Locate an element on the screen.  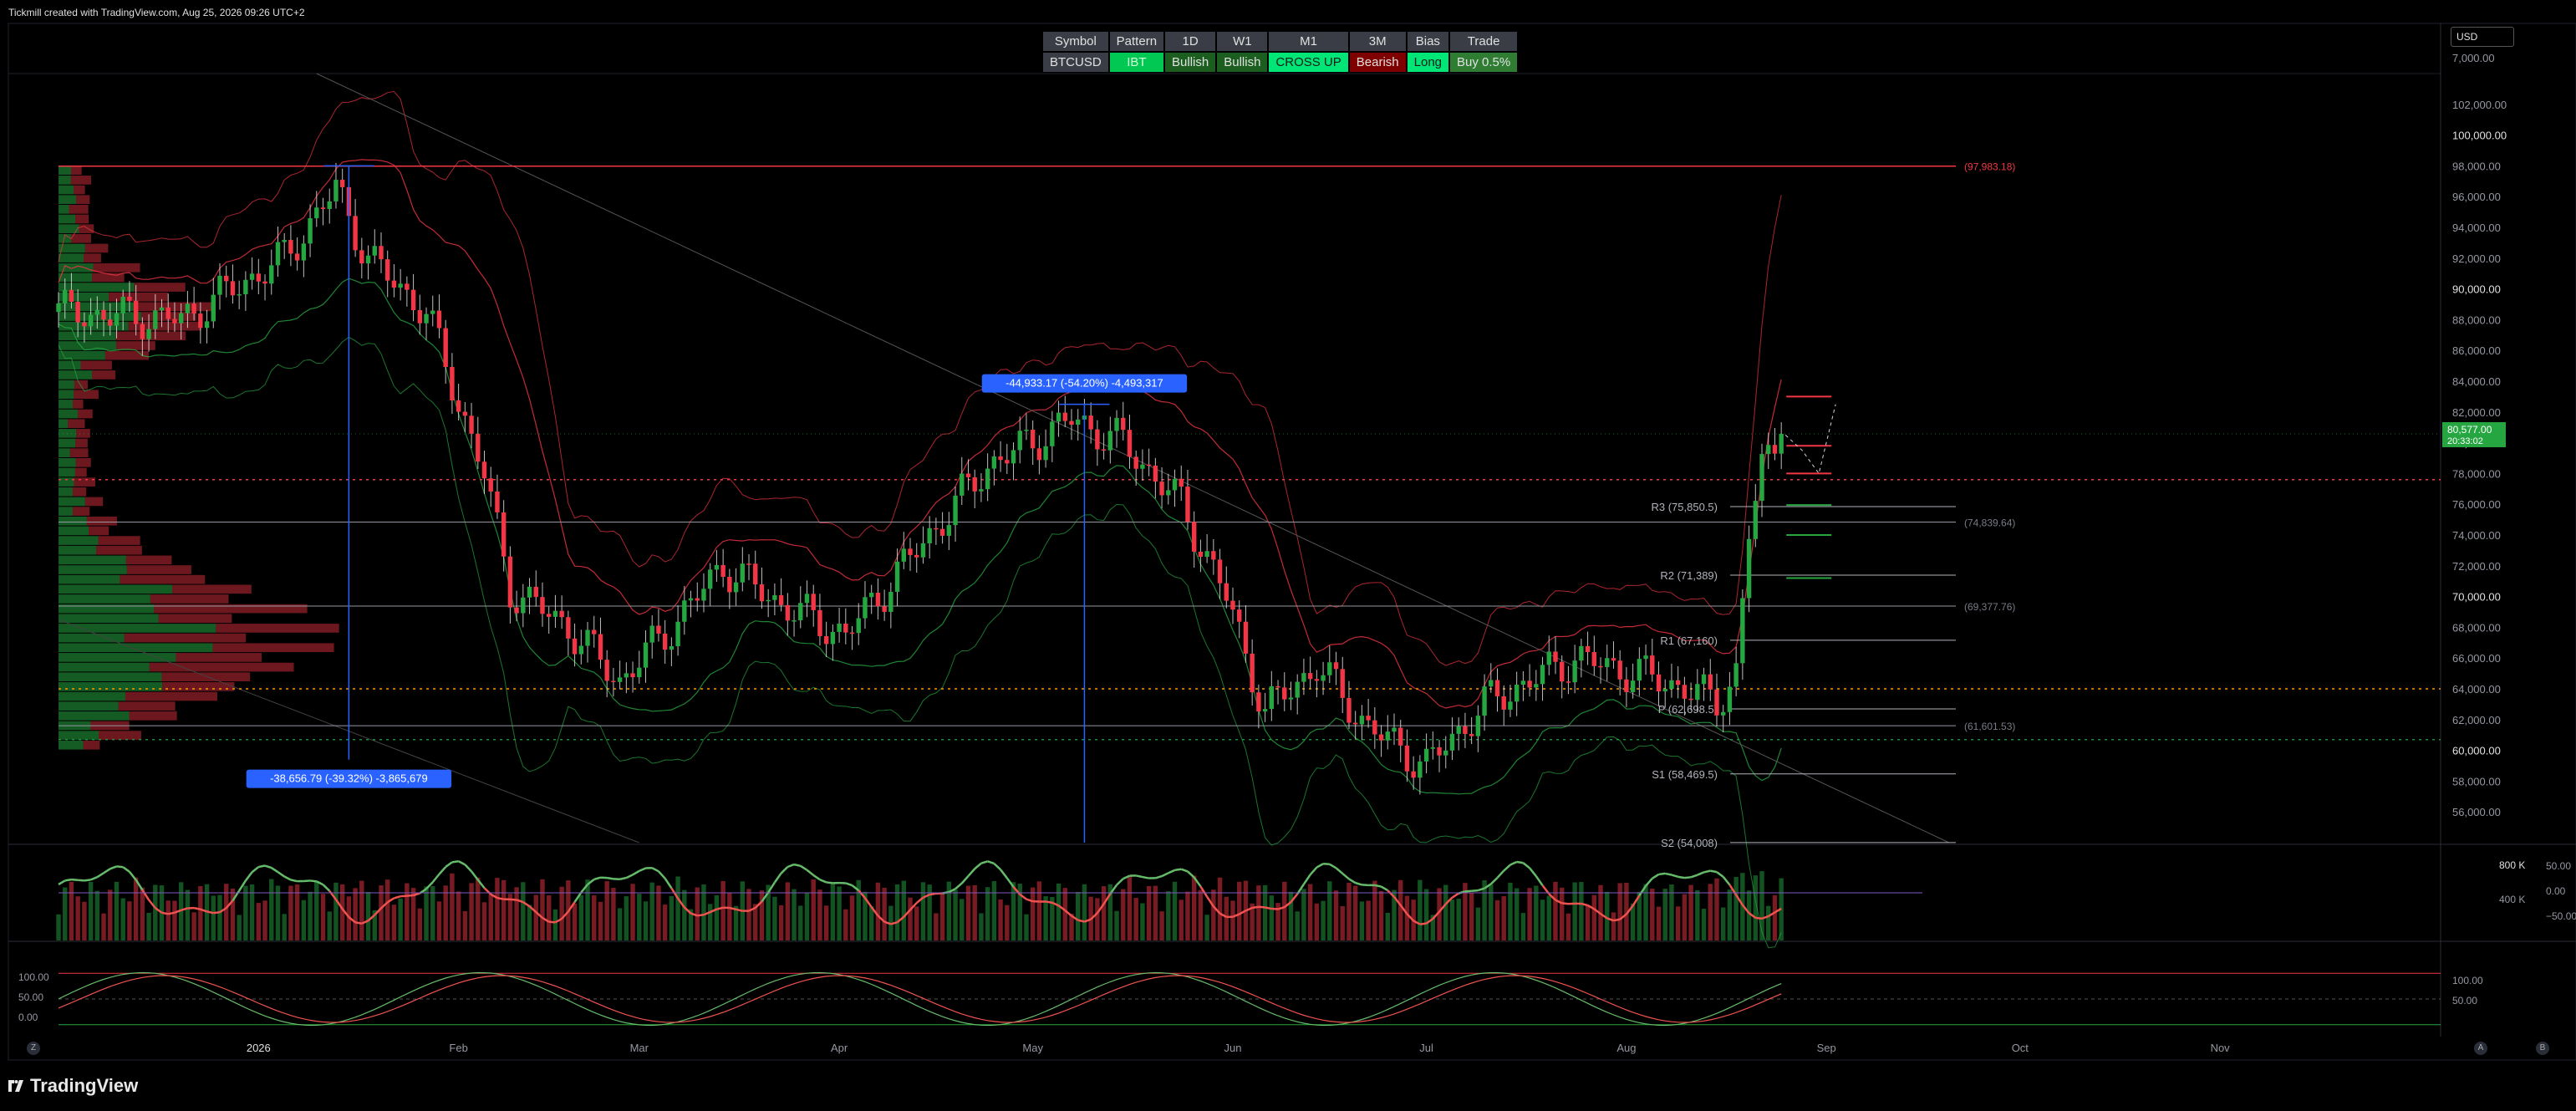
tradingview-brand: TradingView is located at coordinates (73, 1086).